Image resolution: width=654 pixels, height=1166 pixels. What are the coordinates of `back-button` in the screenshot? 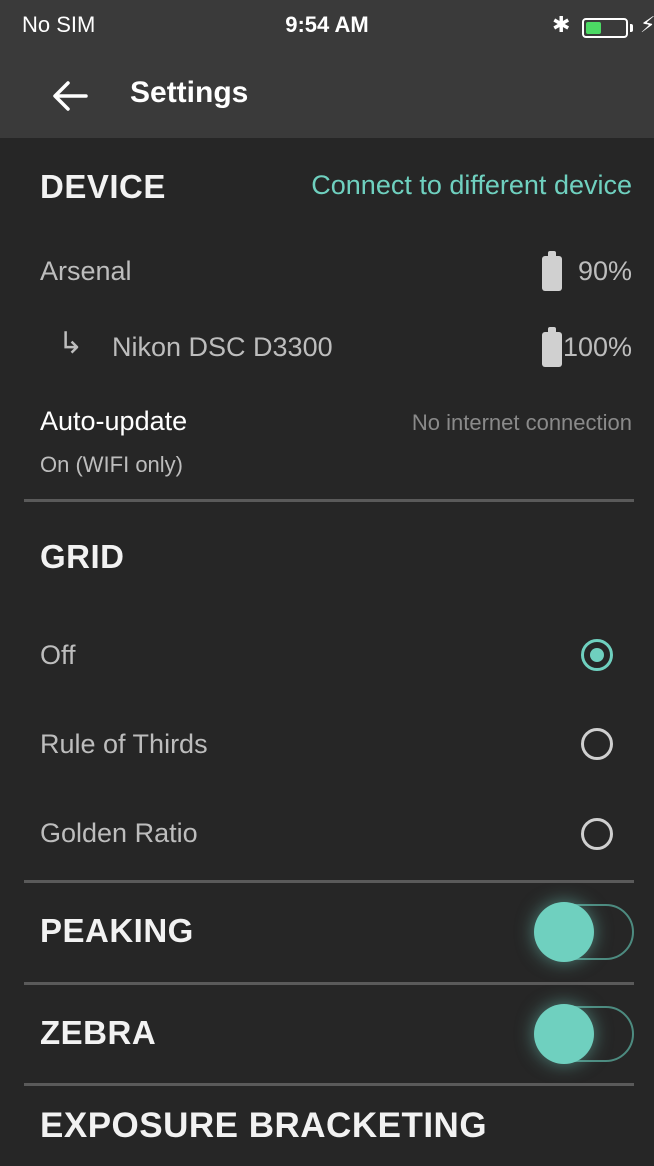 It's located at (70, 96).